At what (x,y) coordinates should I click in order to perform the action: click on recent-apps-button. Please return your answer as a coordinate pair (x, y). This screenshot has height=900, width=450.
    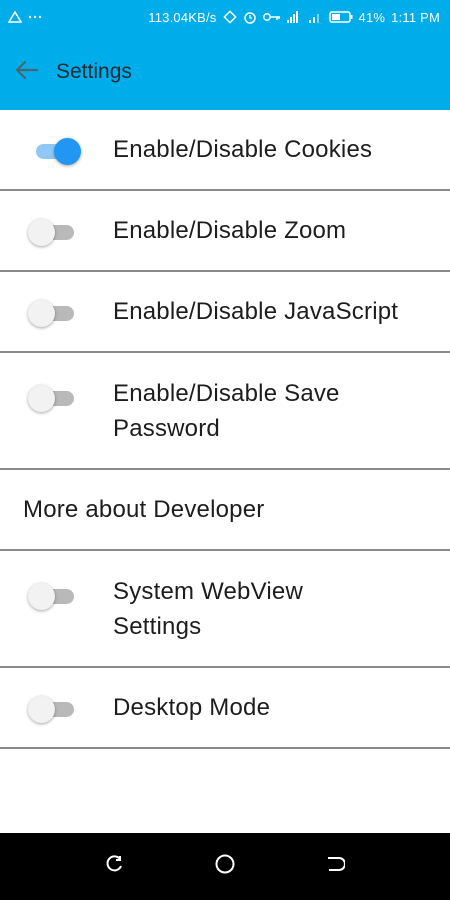
    Looking at the image, I should click on (115, 867).